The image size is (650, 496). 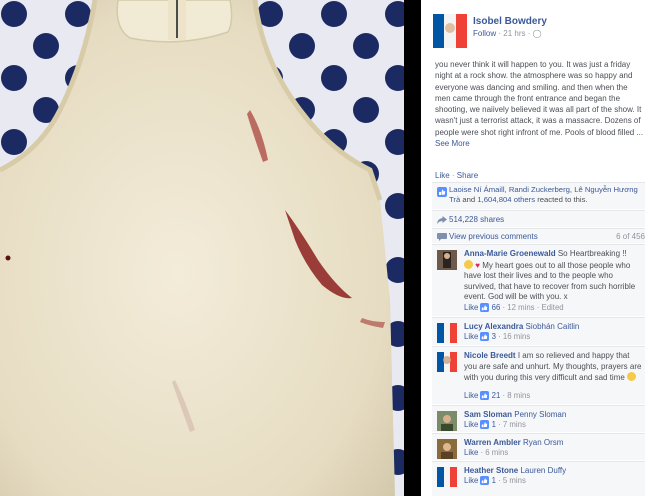 I want to click on follow-link: Follow, so click(x=484, y=33).